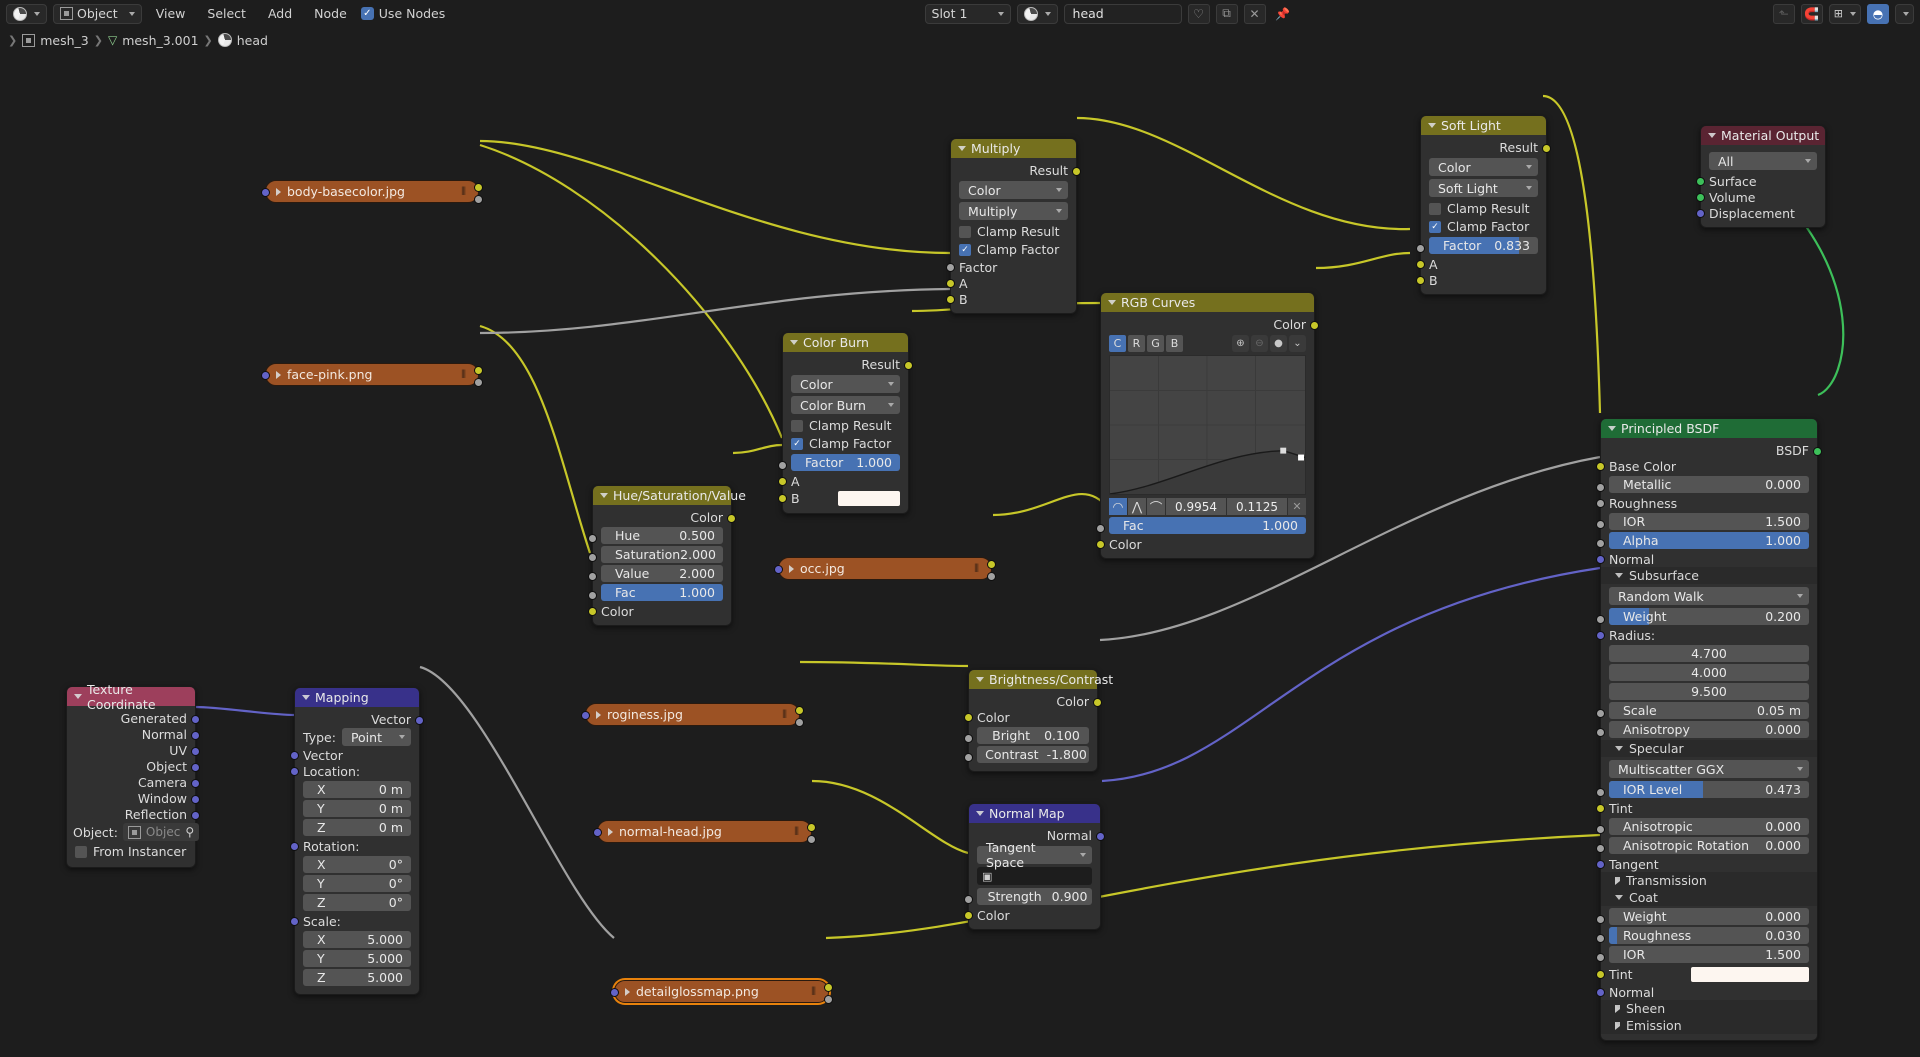  Describe the element at coordinates (1600, 938) in the screenshot. I see `socket-coat-roughness-in` at that location.